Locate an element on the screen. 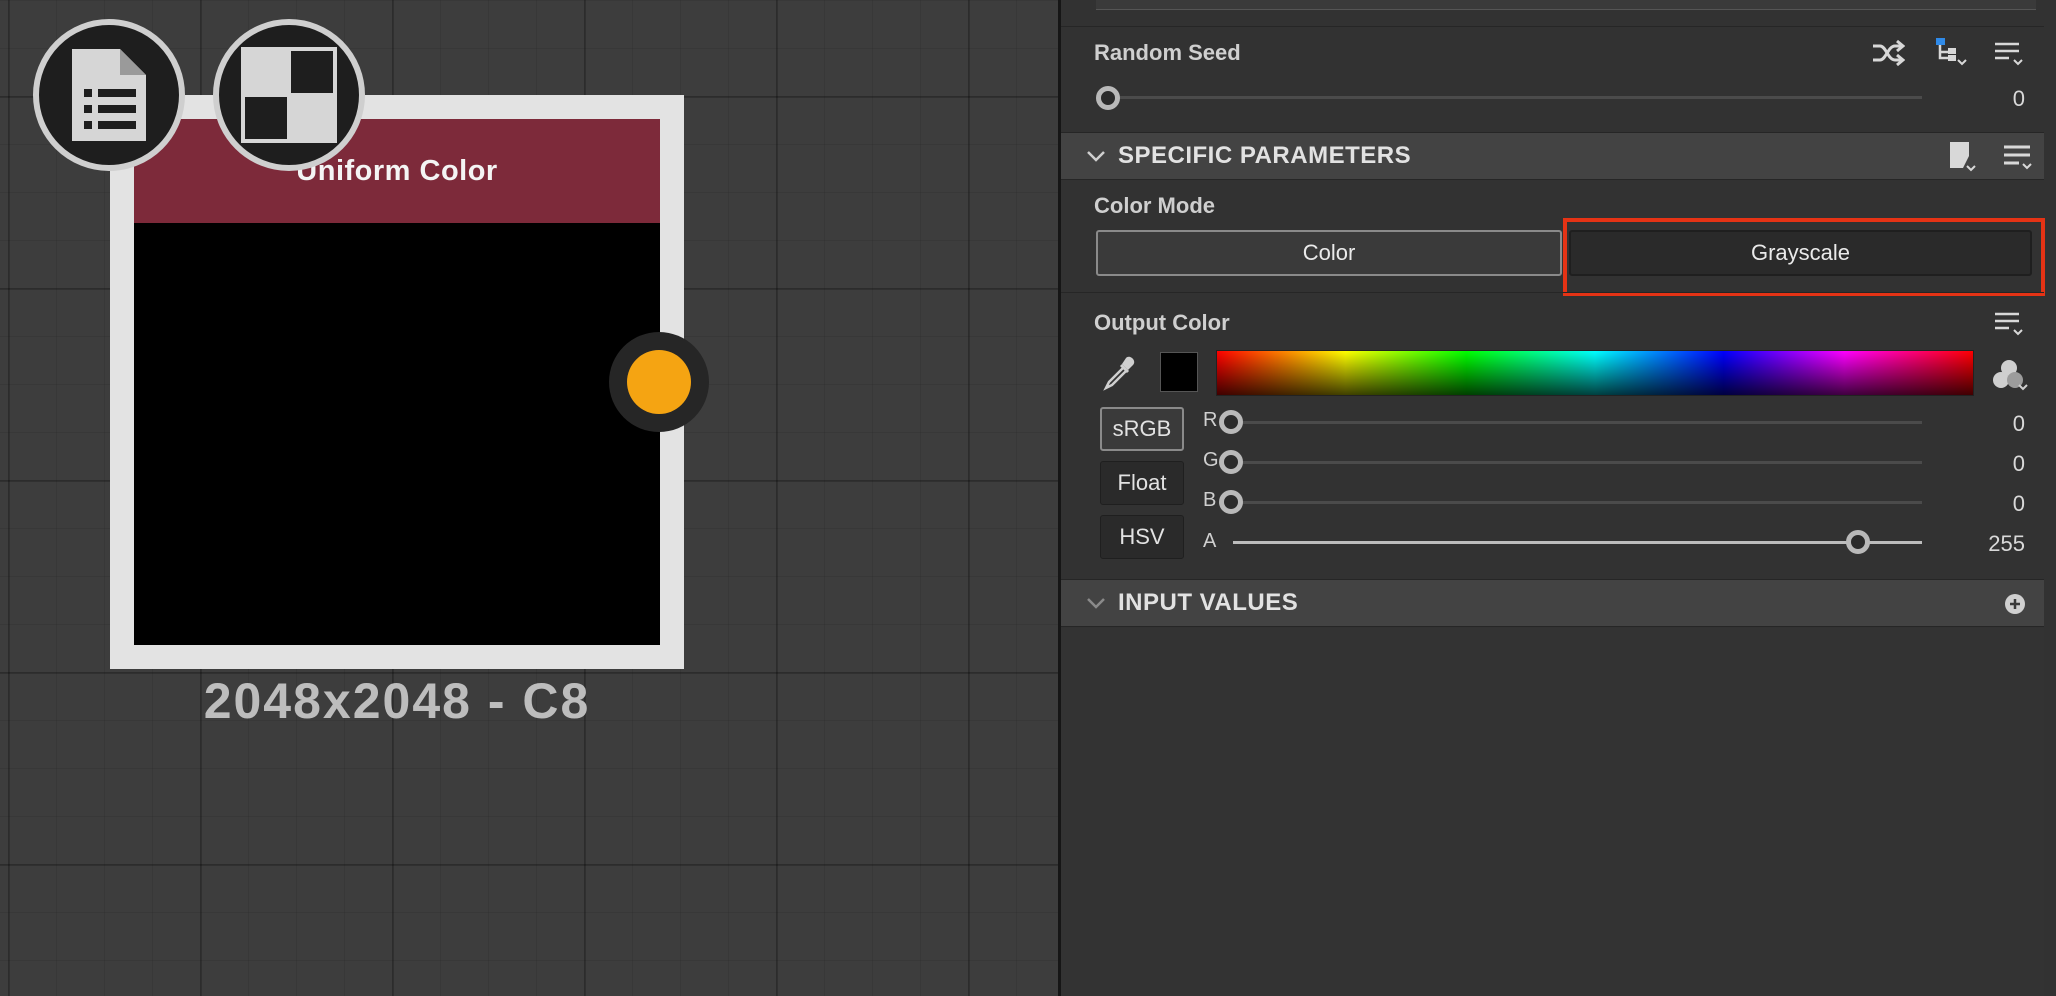 This screenshot has height=996, width=2056. hue-spectrum-picker is located at coordinates (1595, 373).